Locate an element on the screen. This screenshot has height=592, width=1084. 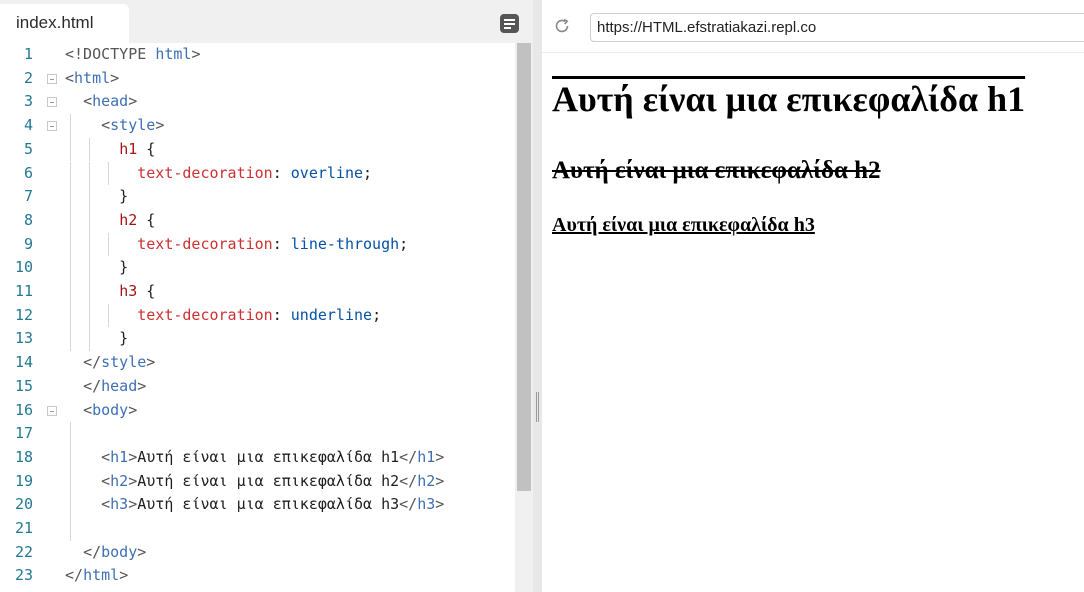
code-token: line-through is located at coordinates (345, 243).